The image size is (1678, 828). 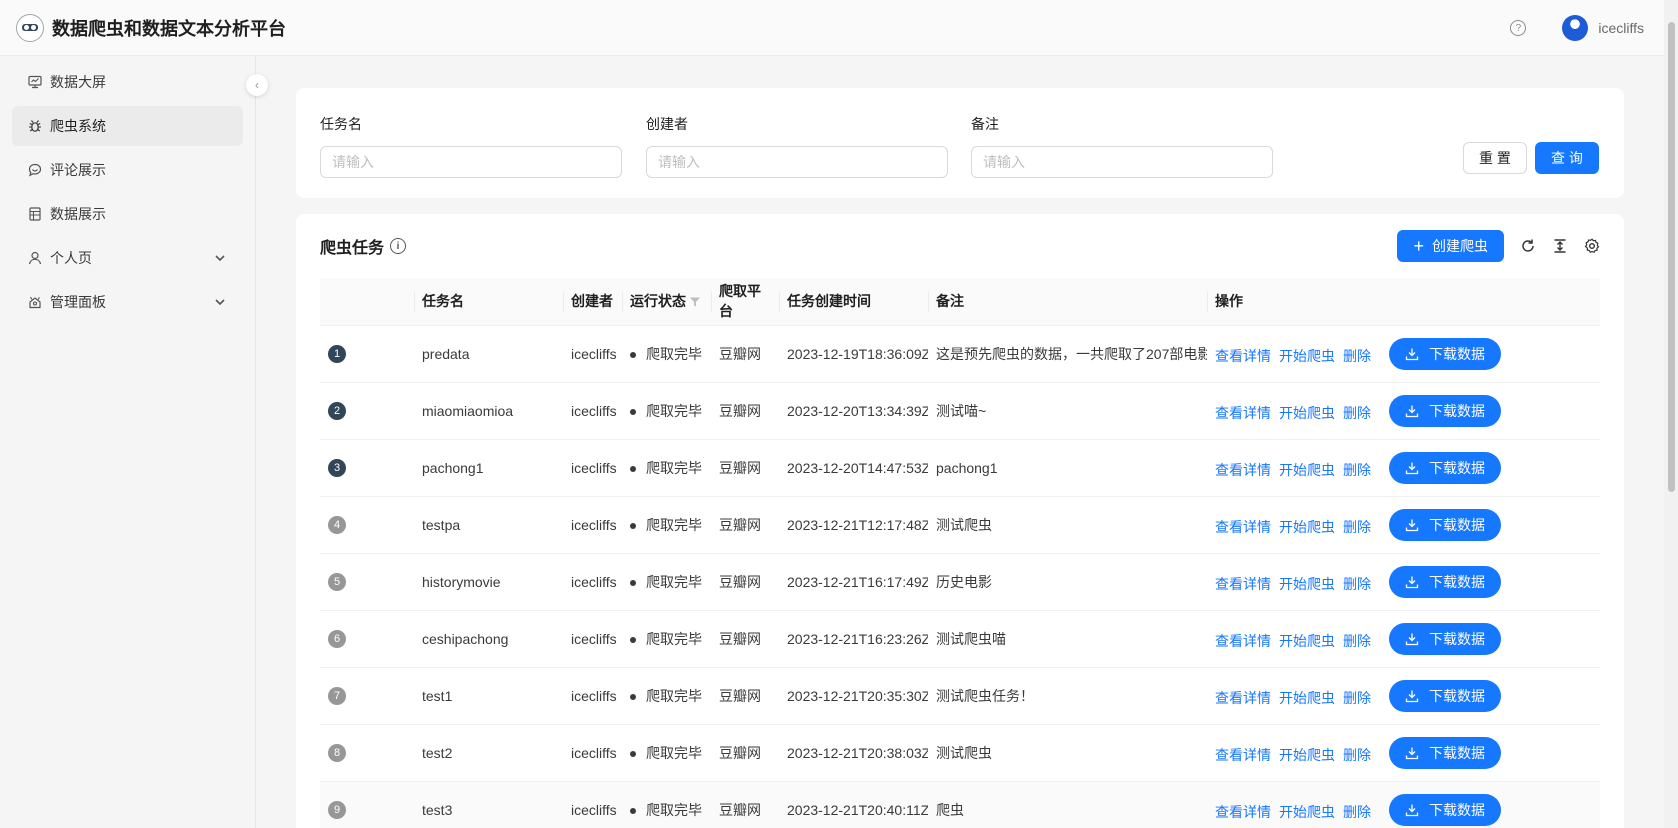 I want to click on vertical-scrollbar, so click(x=1671, y=414).